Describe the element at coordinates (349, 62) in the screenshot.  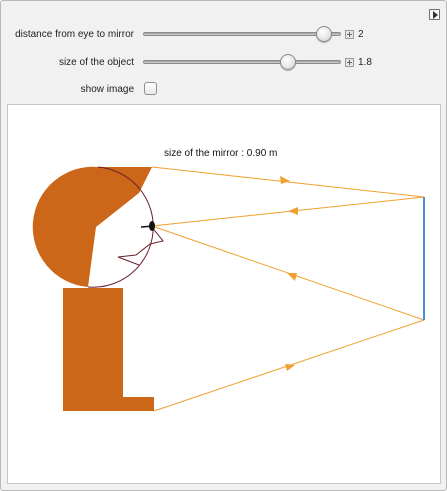
I see `object-size-expand-button` at that location.